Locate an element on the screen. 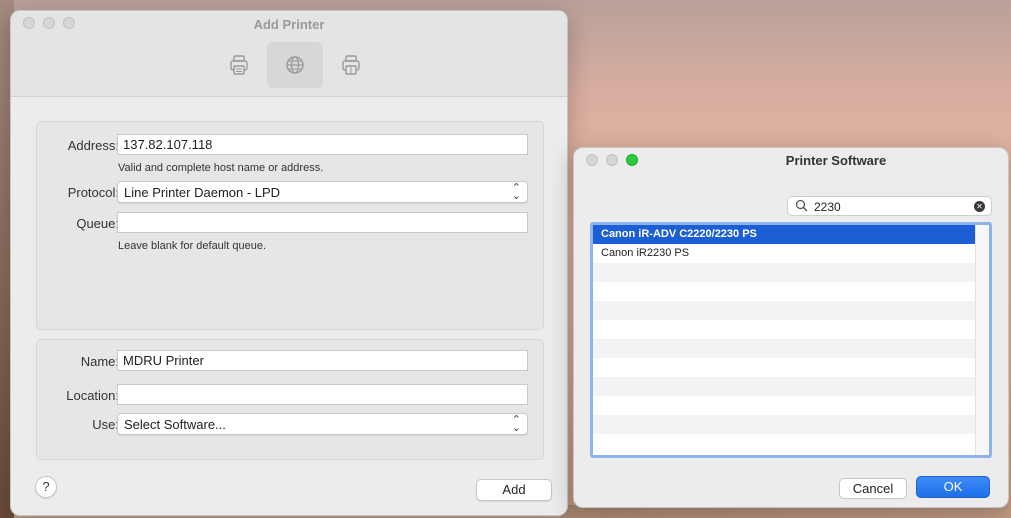 The width and height of the screenshot is (1011, 518). software-search-field: 2230 ✕ is located at coordinates (889, 206).